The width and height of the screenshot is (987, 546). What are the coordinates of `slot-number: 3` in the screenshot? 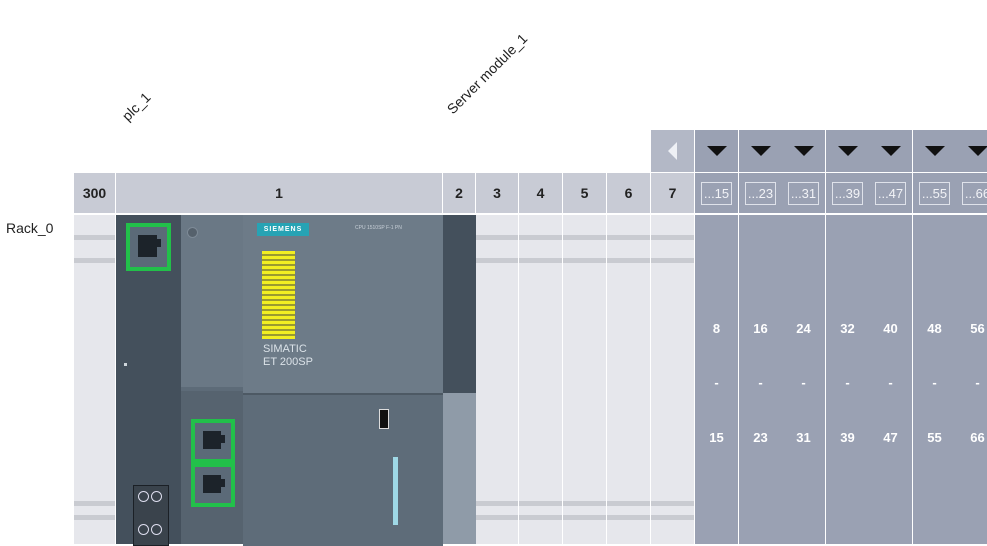 It's located at (497, 193).